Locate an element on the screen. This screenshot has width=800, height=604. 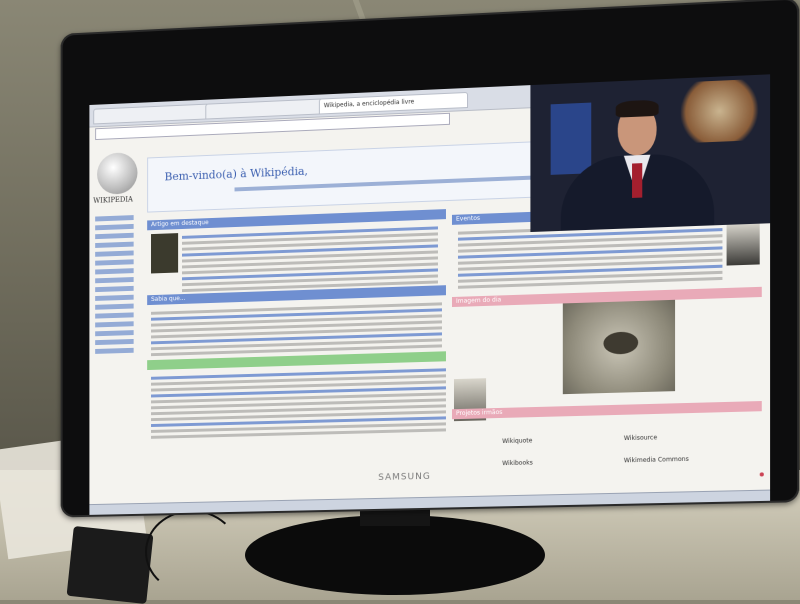
anchor-tie is located at coordinates (637, 180).